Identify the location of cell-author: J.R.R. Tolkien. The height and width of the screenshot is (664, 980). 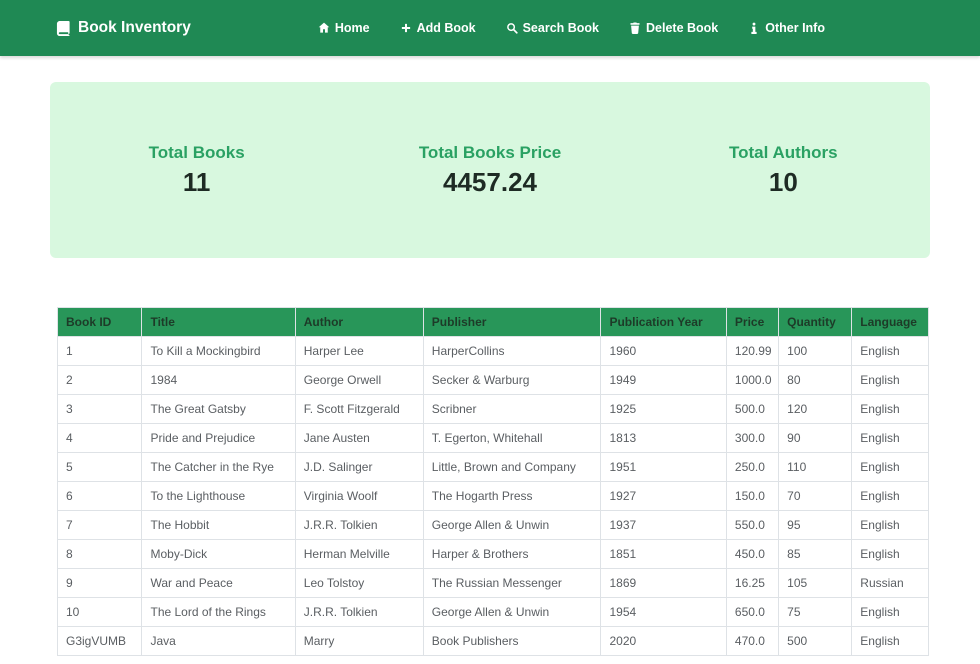
(359, 612).